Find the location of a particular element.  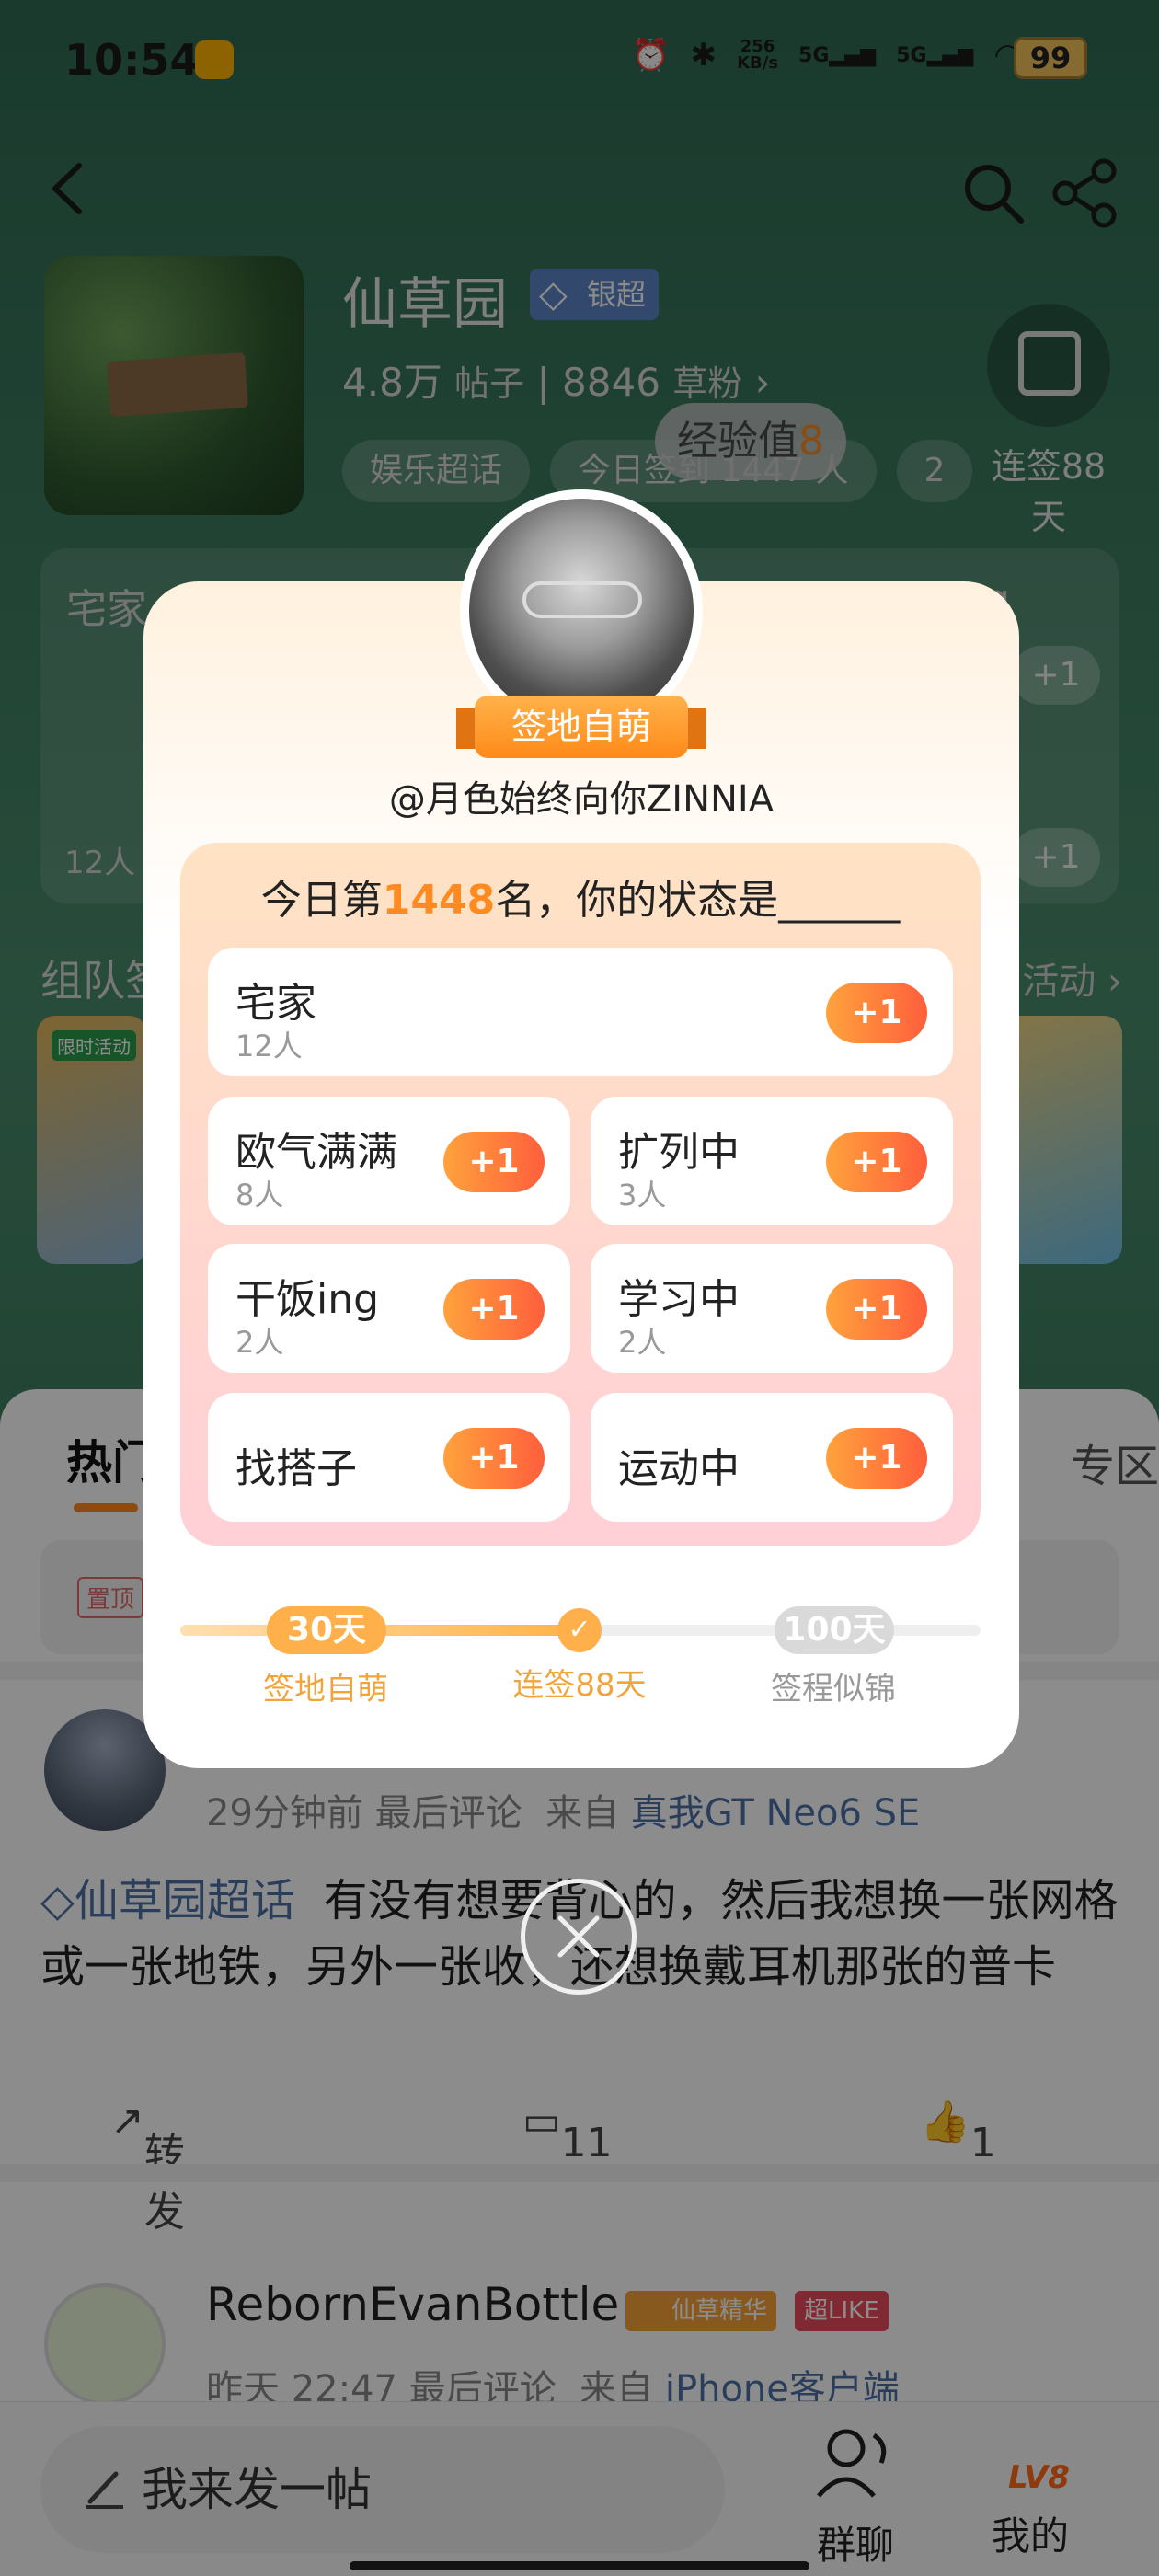

status-option: 欧气满满 8人 +1 is located at coordinates (389, 1161).